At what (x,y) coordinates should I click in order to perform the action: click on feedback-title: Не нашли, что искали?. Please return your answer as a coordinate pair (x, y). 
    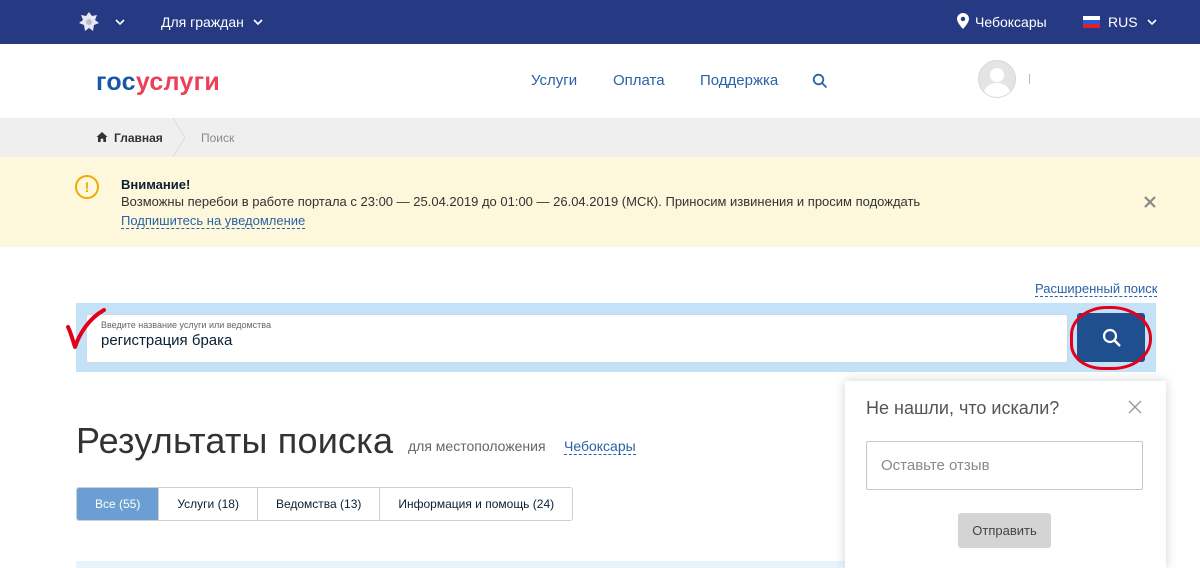
    Looking at the image, I should click on (963, 408).